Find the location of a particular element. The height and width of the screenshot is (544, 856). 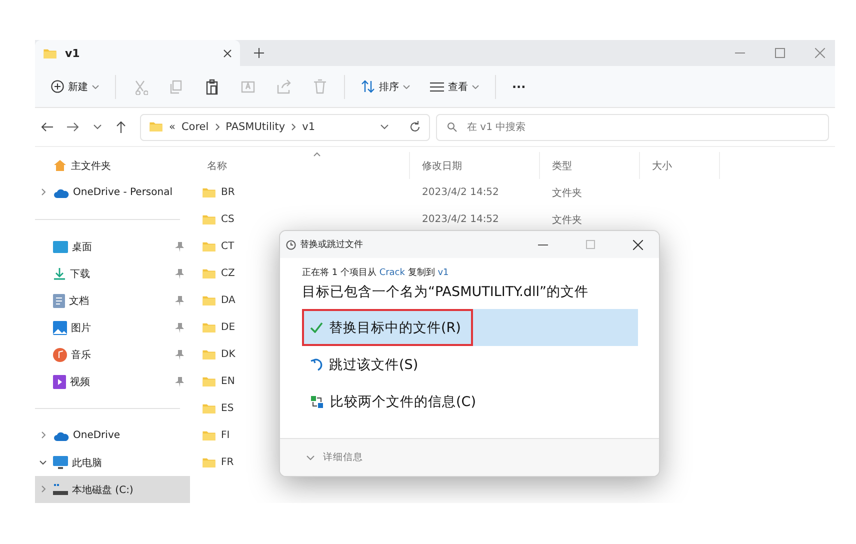

dialog-title: 替换或跳过文件 is located at coordinates (332, 244).